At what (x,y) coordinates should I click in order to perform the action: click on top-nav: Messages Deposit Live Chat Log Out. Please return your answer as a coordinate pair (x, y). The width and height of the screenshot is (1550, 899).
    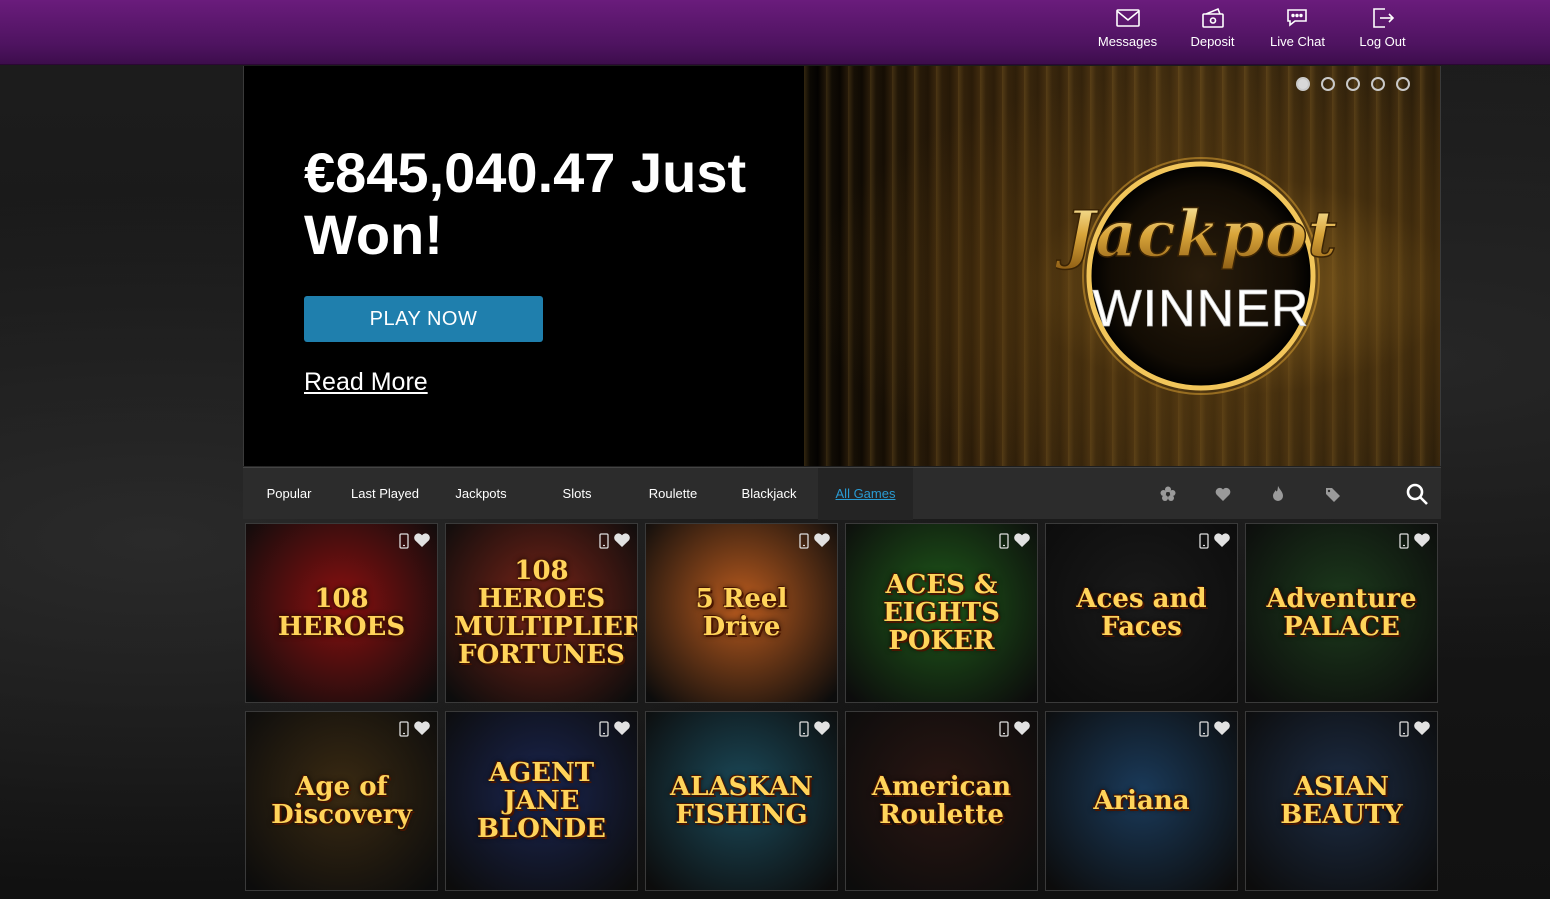
    Looking at the image, I should click on (1255, 32).